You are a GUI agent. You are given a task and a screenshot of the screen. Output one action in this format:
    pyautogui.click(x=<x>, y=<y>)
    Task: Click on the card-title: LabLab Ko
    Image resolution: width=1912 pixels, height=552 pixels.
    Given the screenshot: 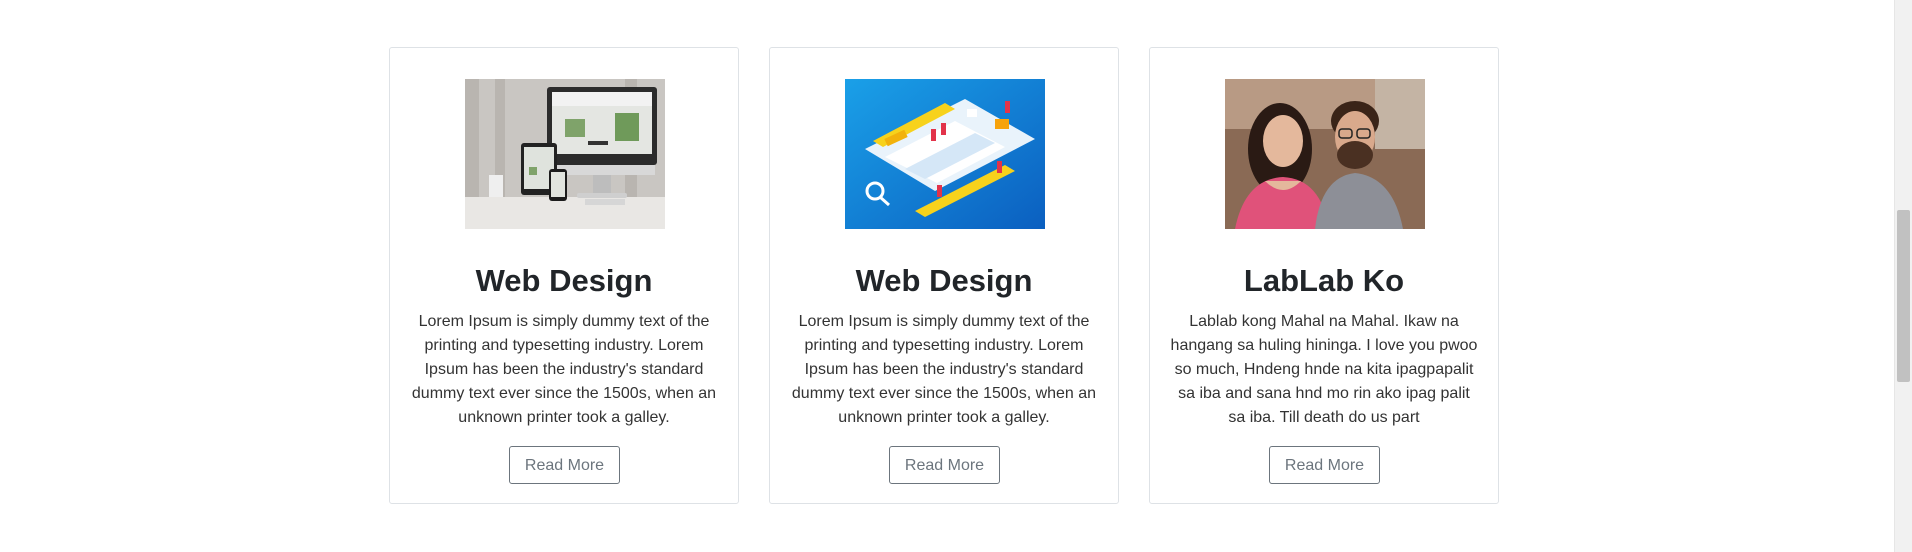 What is the action you would take?
    pyautogui.click(x=1324, y=280)
    